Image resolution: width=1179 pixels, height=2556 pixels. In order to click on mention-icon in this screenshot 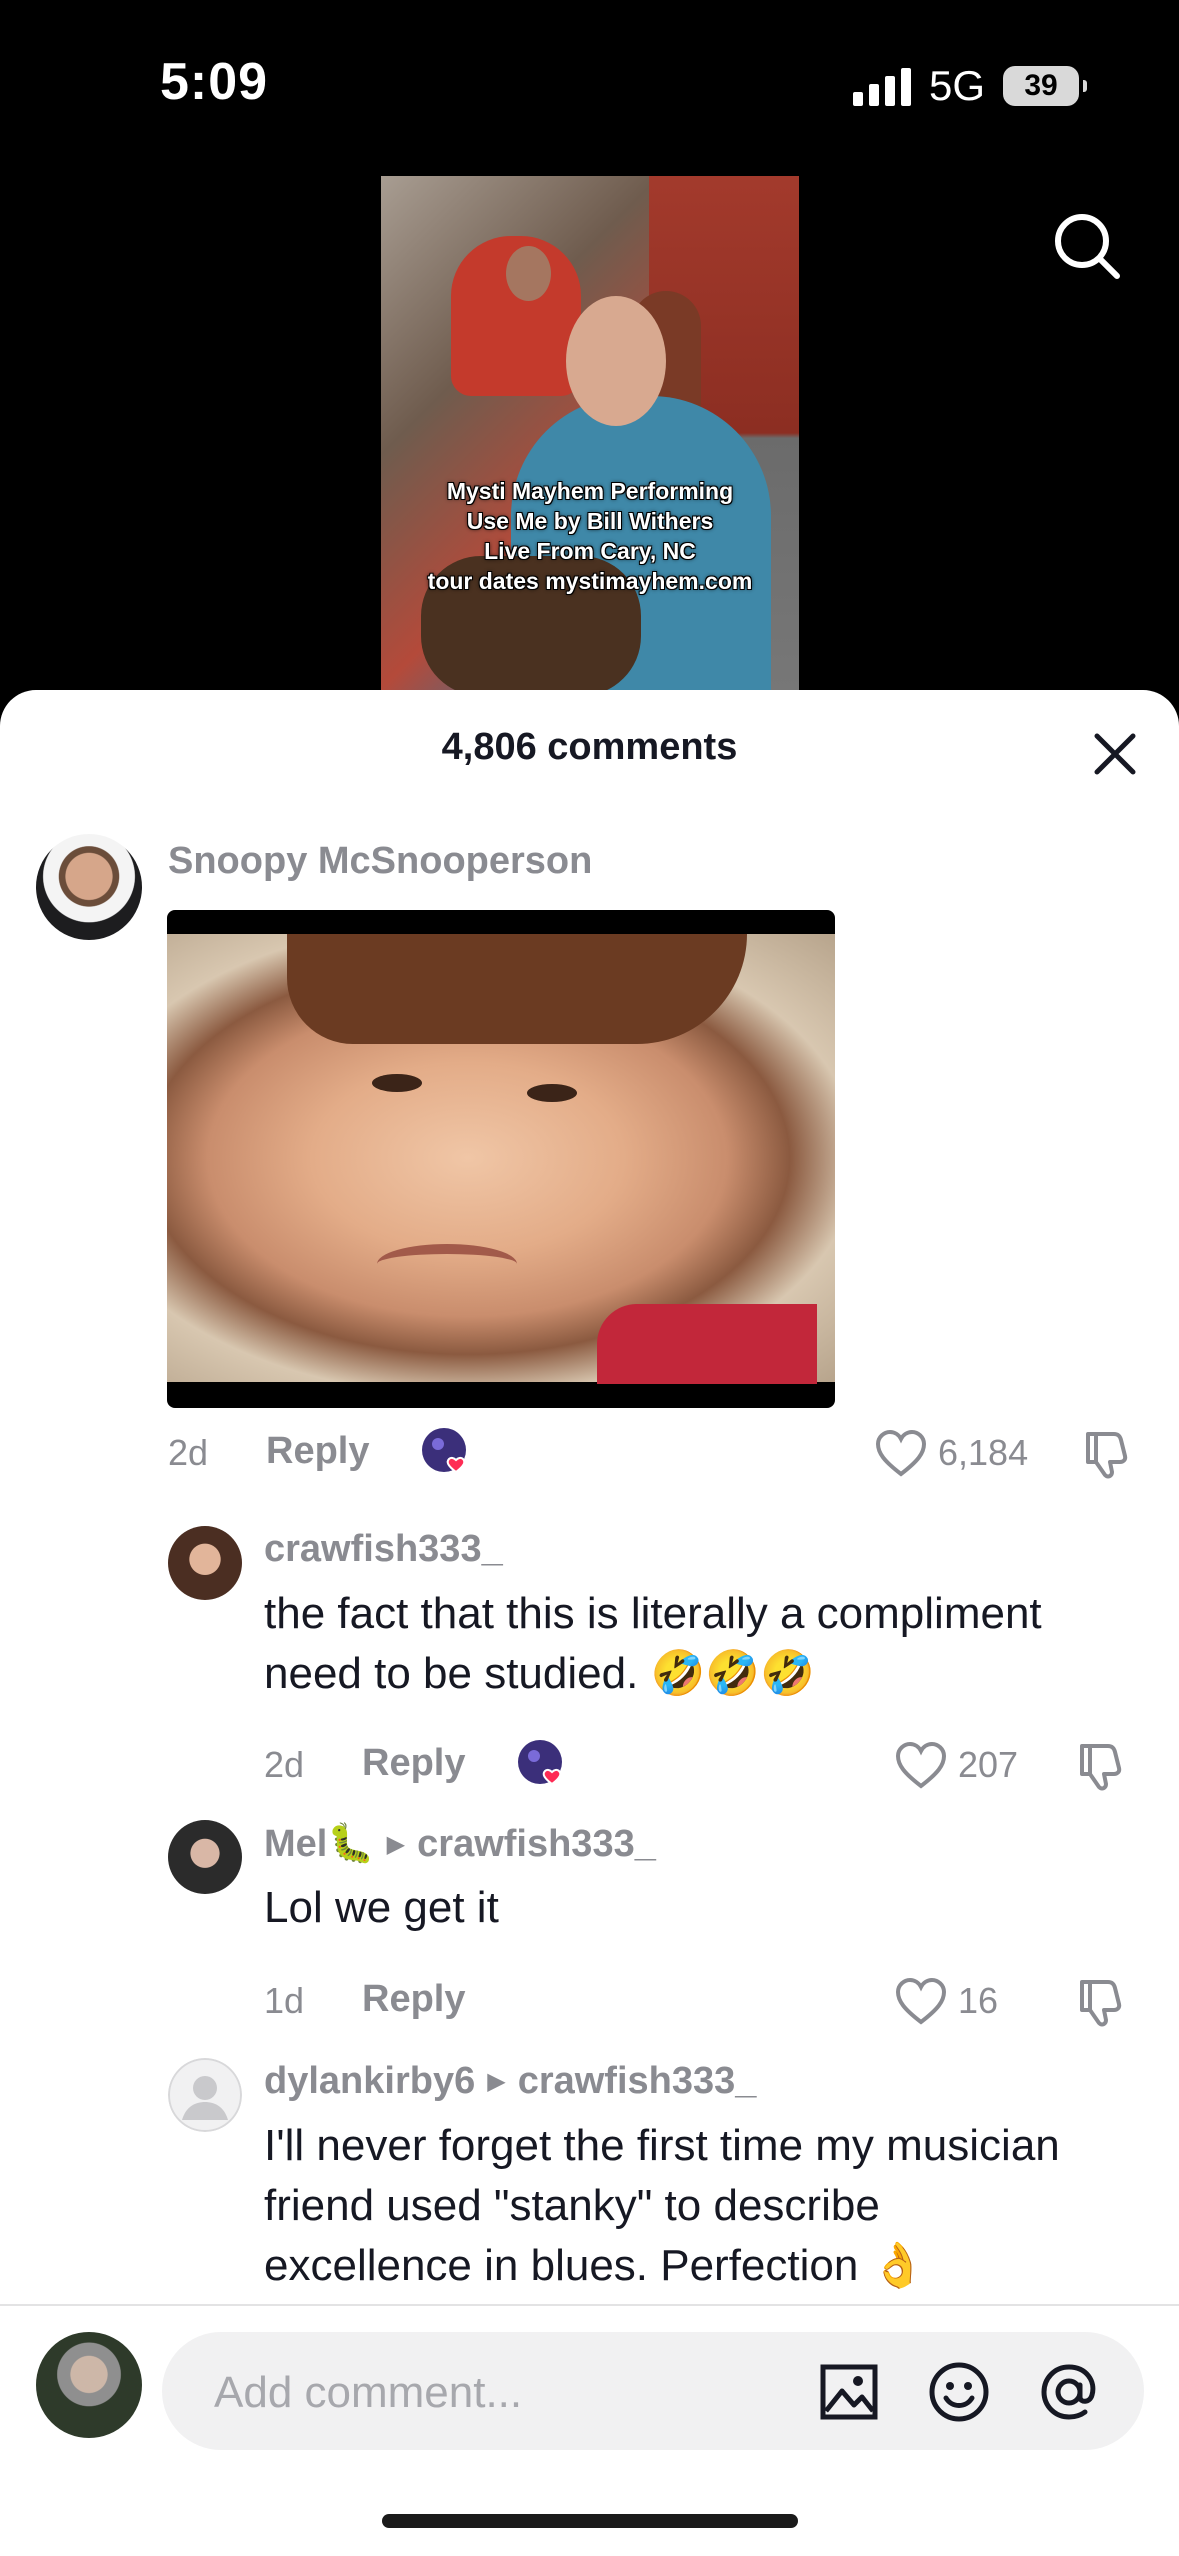, I will do `click(1069, 2392)`.